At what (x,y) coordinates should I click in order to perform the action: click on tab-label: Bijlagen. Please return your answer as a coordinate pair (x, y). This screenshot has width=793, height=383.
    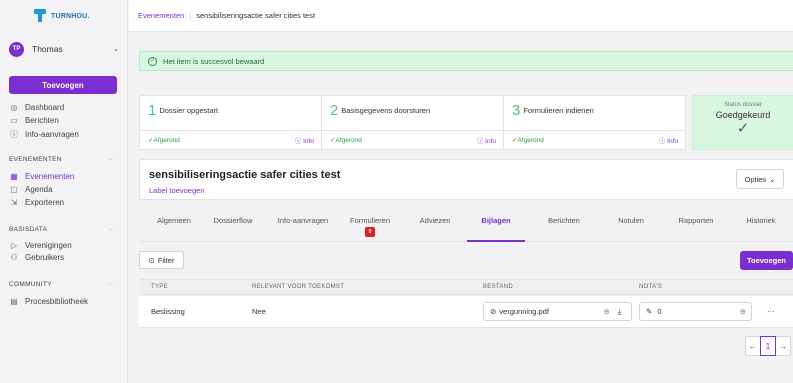
    Looking at the image, I should click on (496, 220).